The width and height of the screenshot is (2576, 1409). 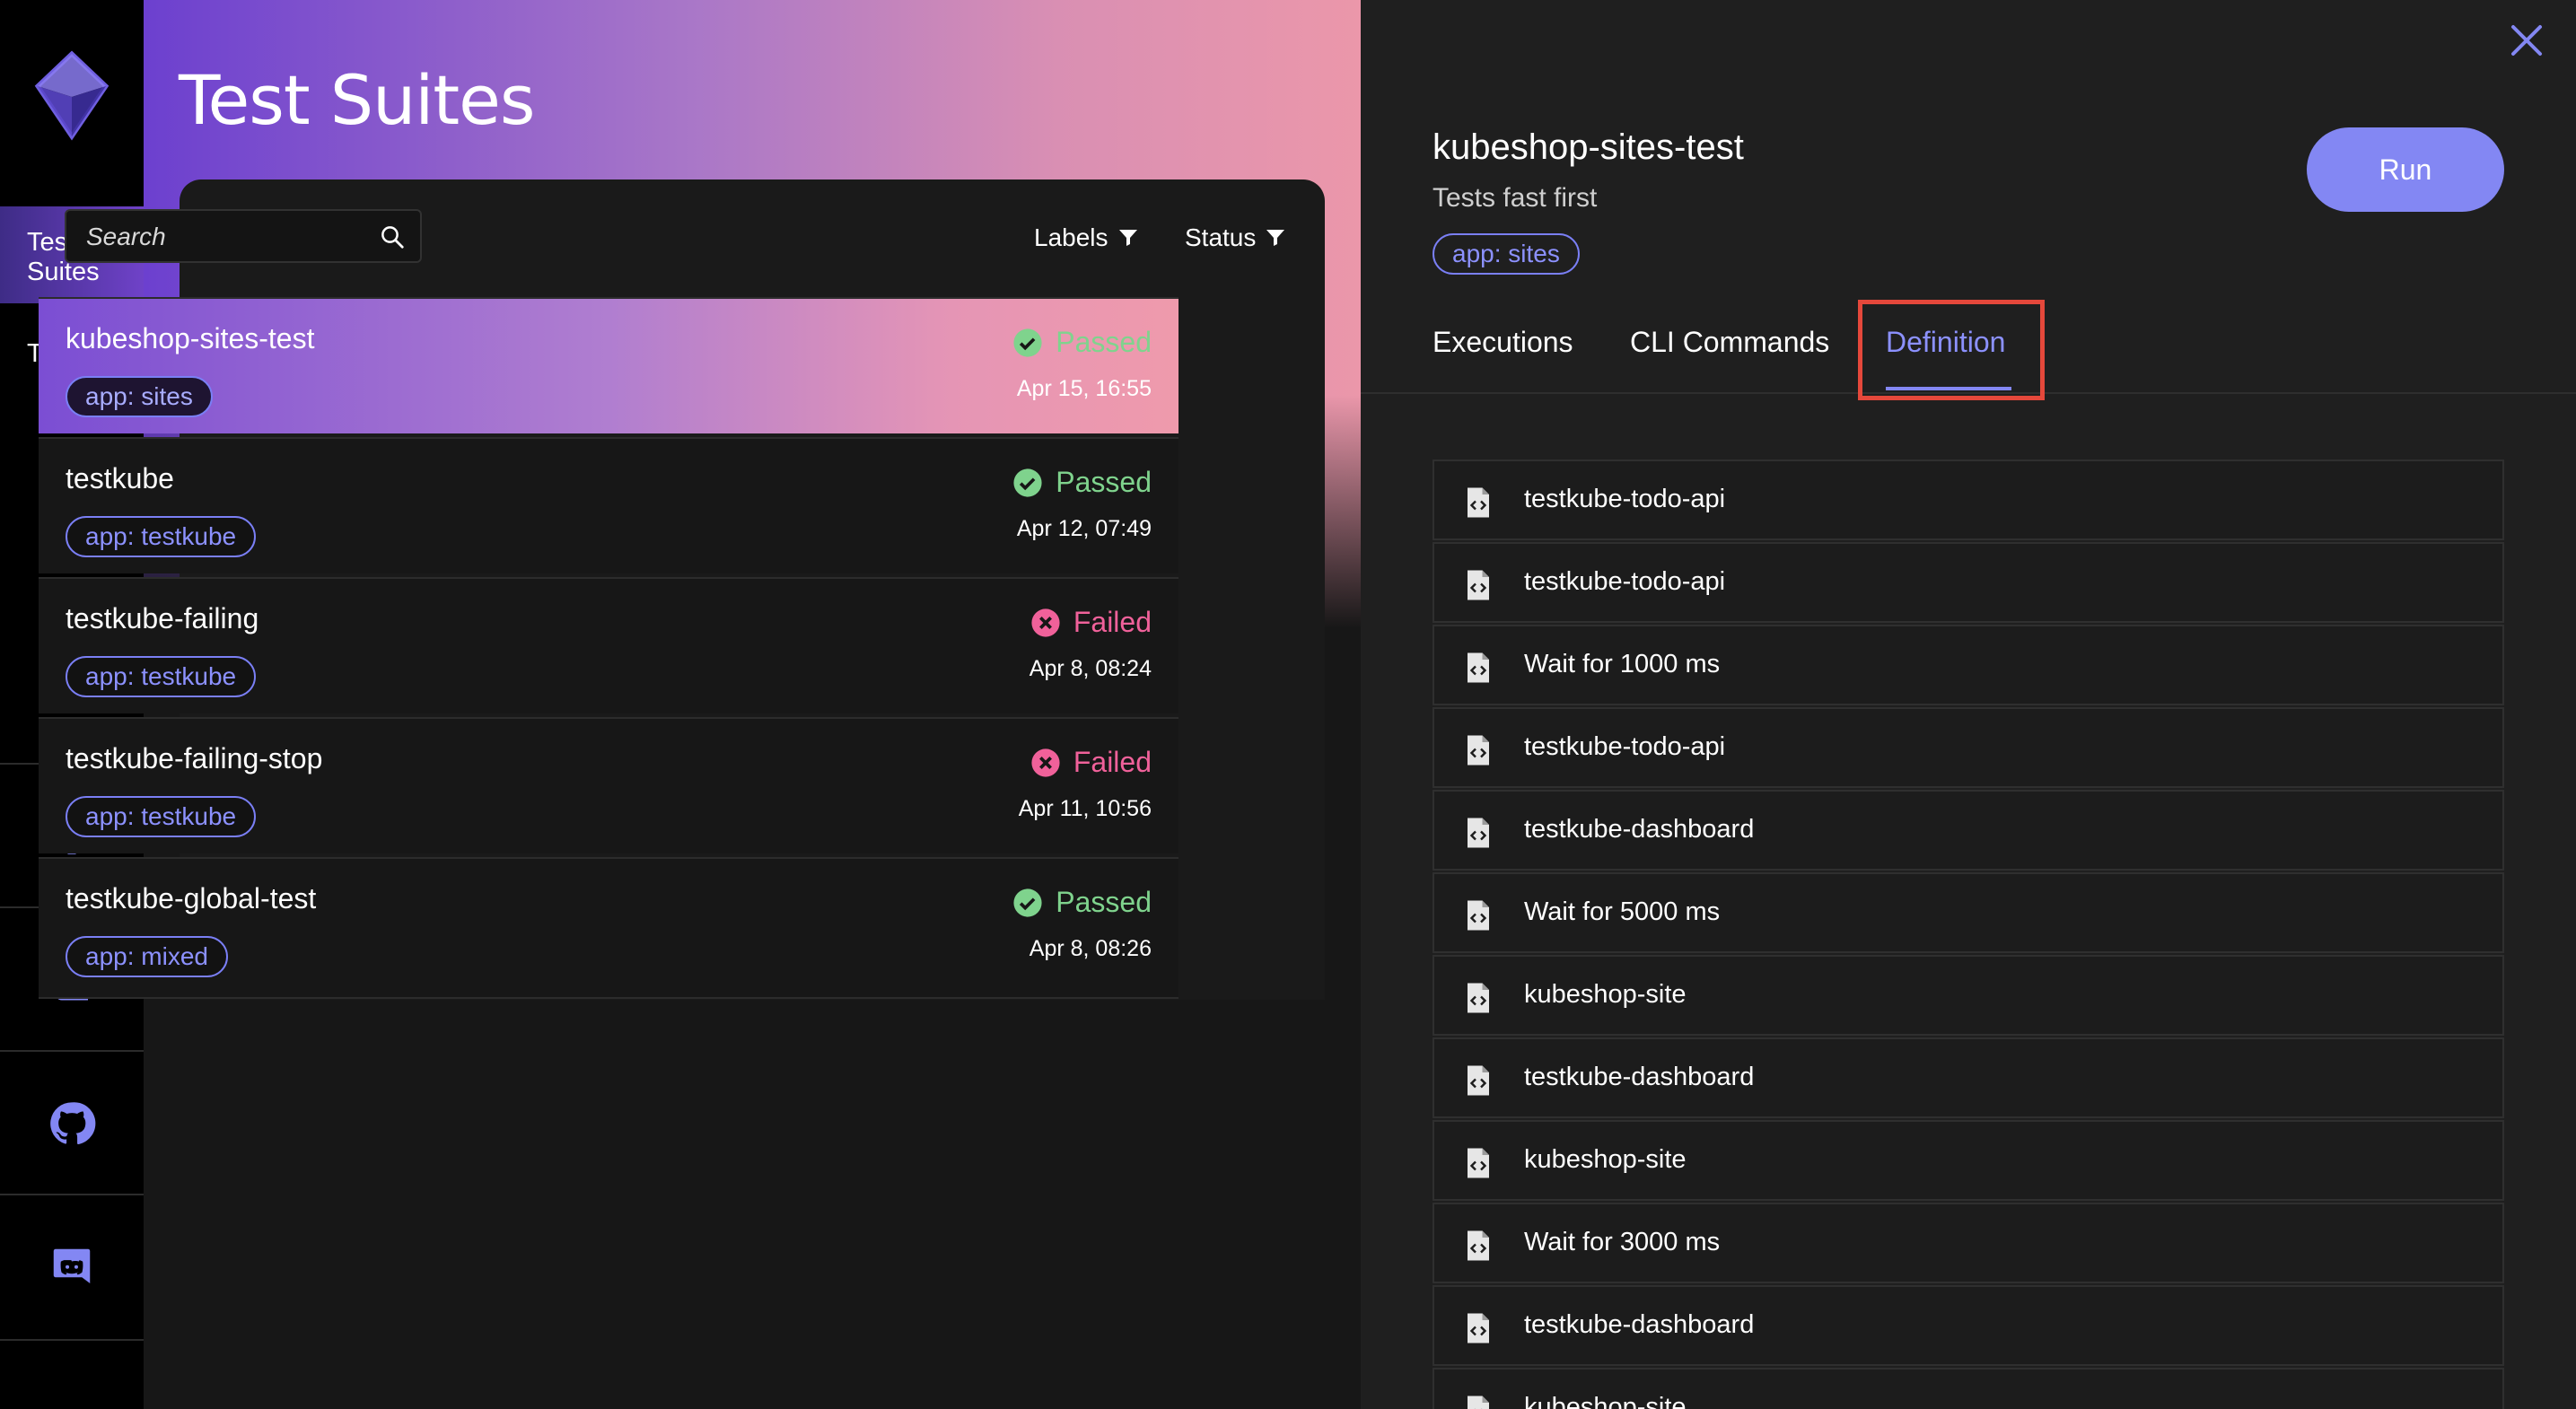 I want to click on discord-icon, so click(x=72, y=1265).